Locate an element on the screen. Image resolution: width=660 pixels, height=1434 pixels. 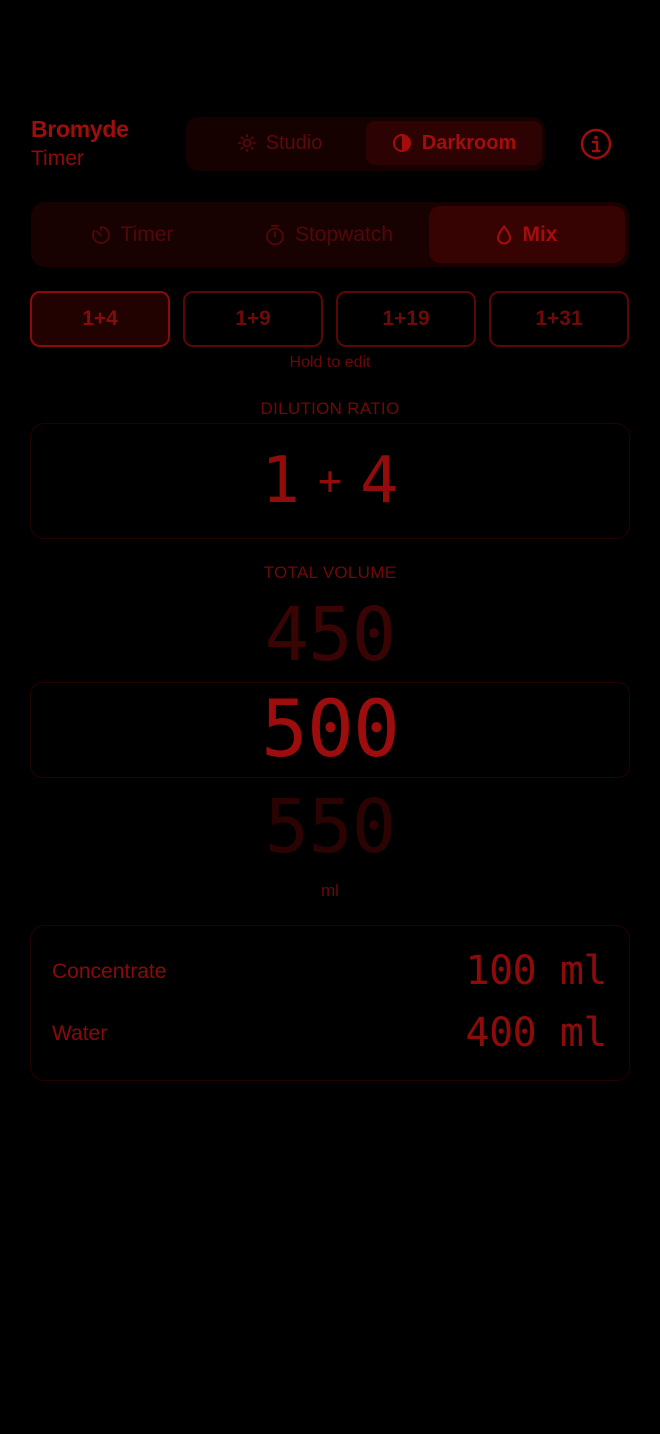
volume-picker-previous: 450 is located at coordinates (330, 635).